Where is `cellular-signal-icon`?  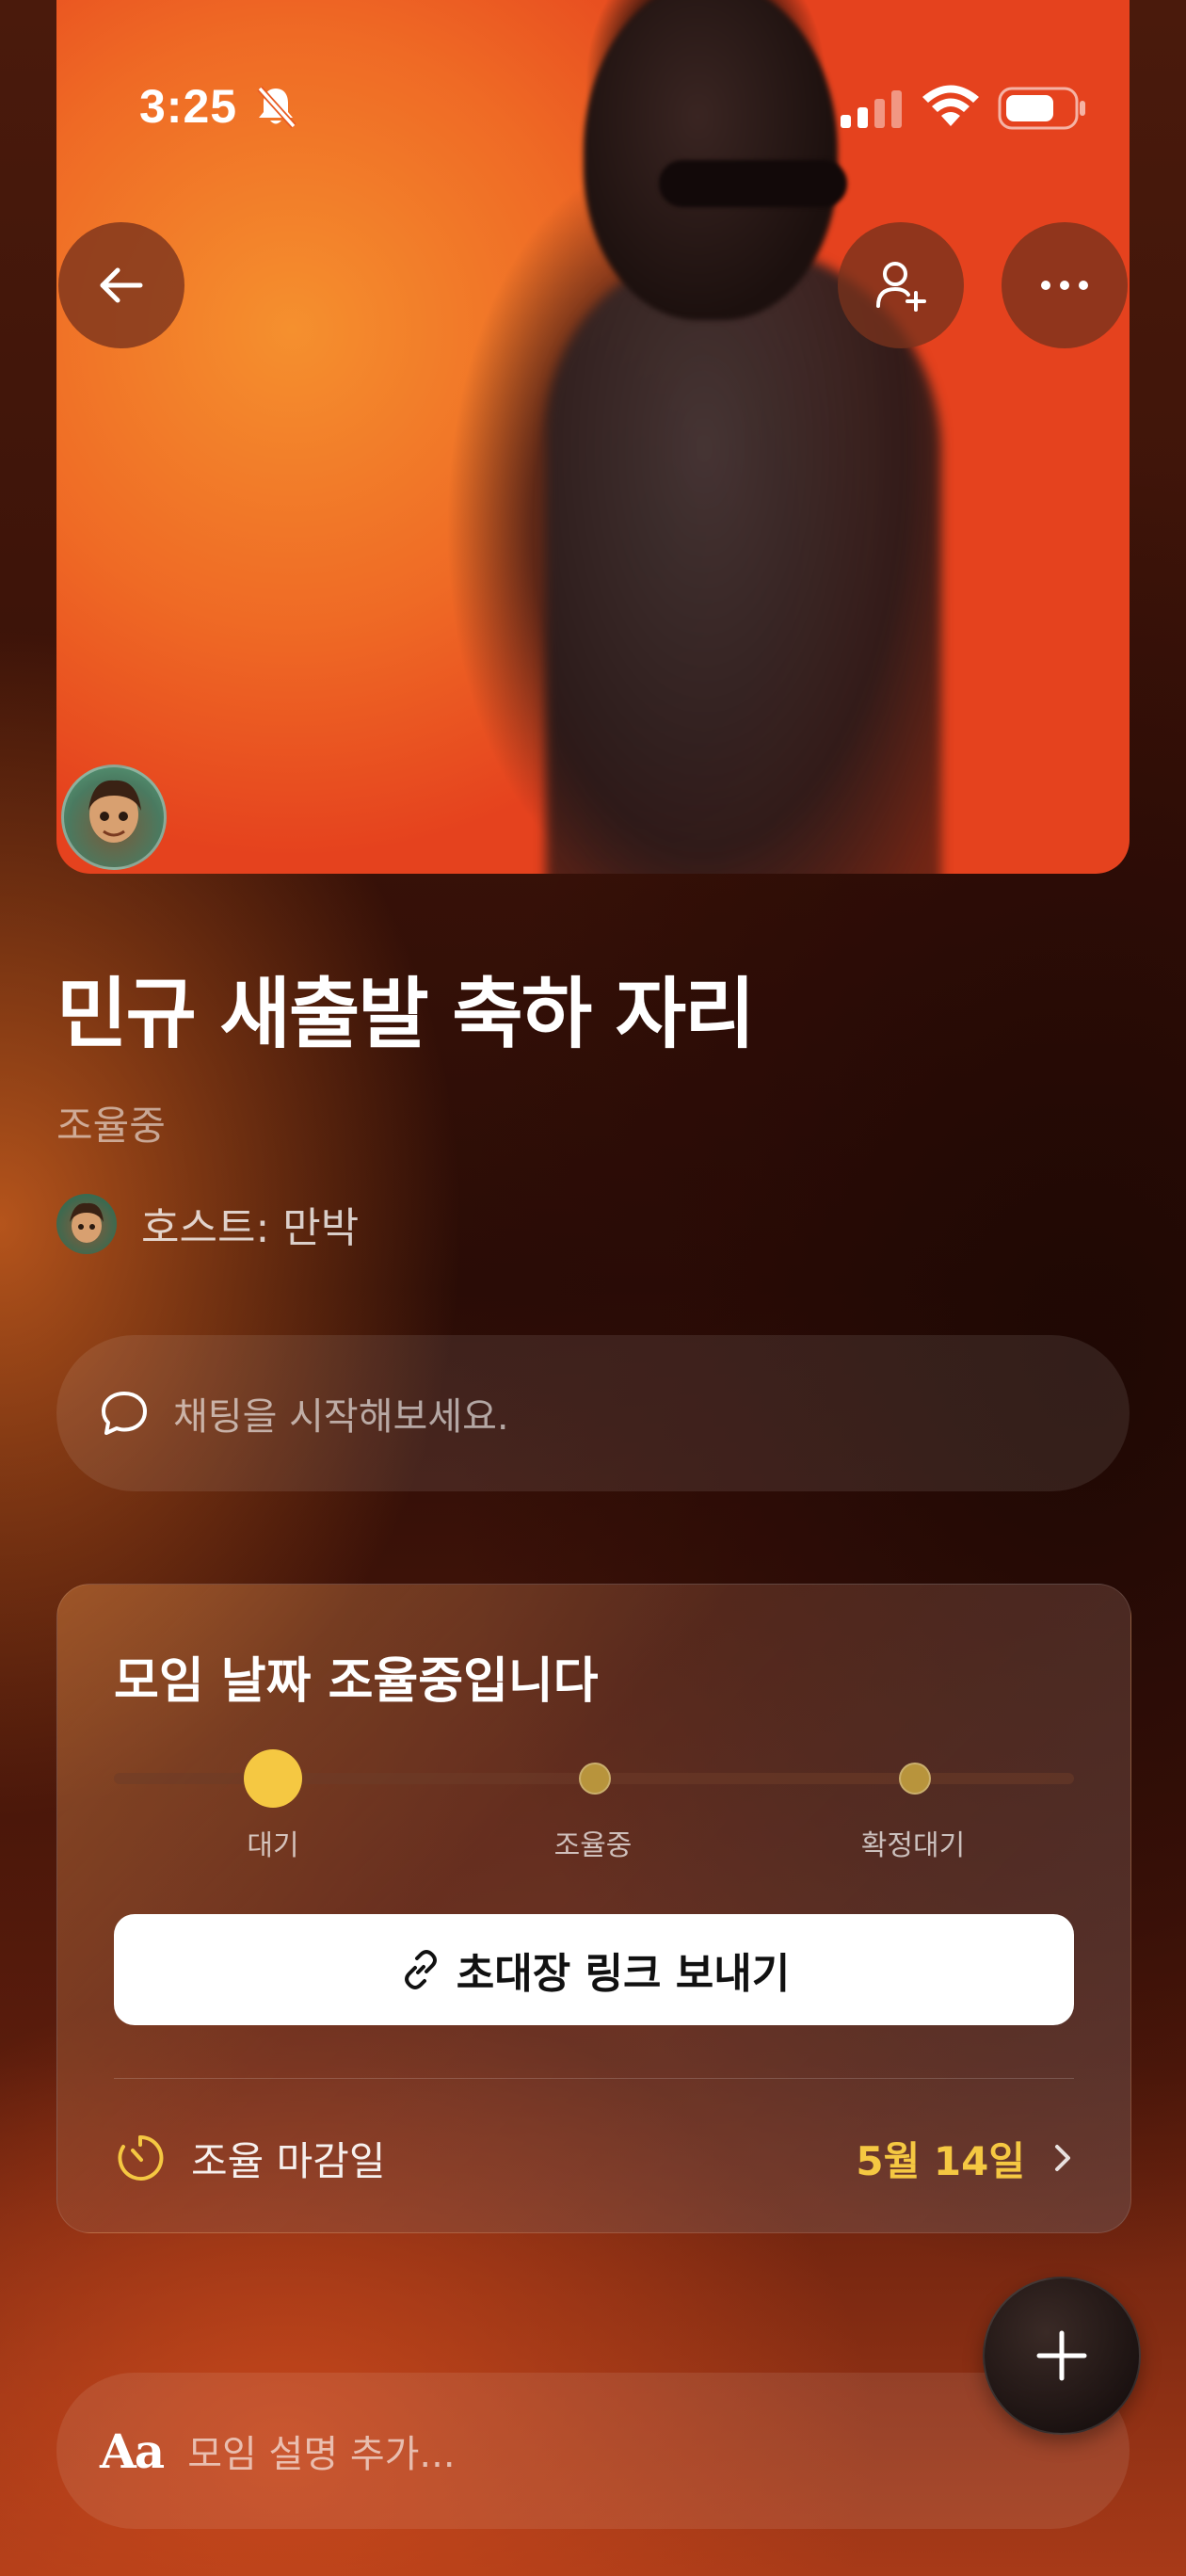
cellular-signal-icon is located at coordinates (873, 111).